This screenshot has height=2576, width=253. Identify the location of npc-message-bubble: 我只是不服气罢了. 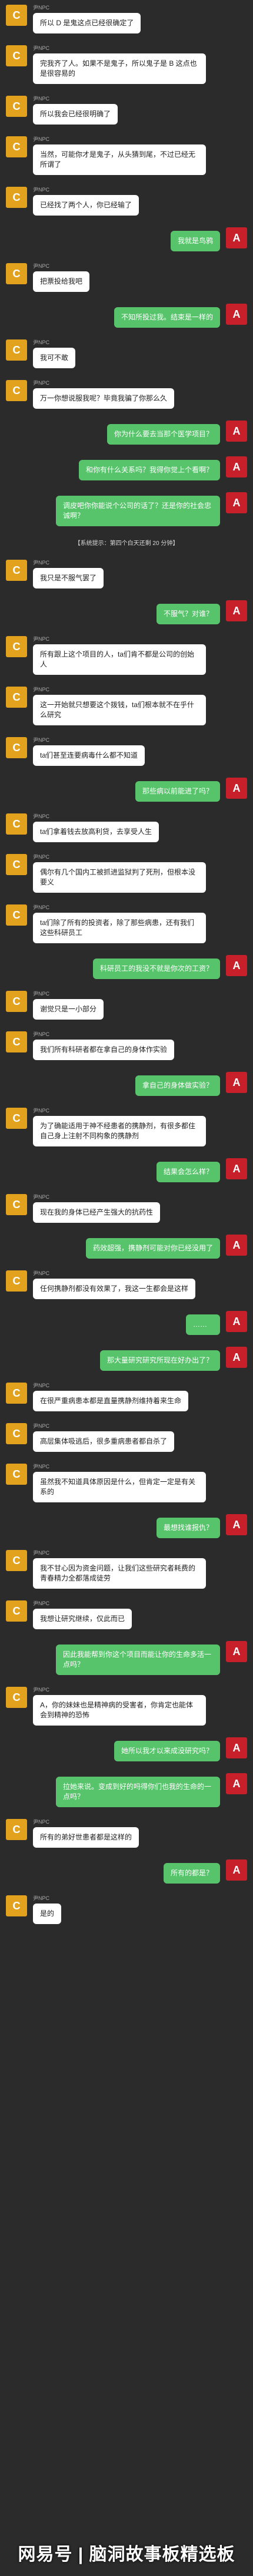
(68, 578).